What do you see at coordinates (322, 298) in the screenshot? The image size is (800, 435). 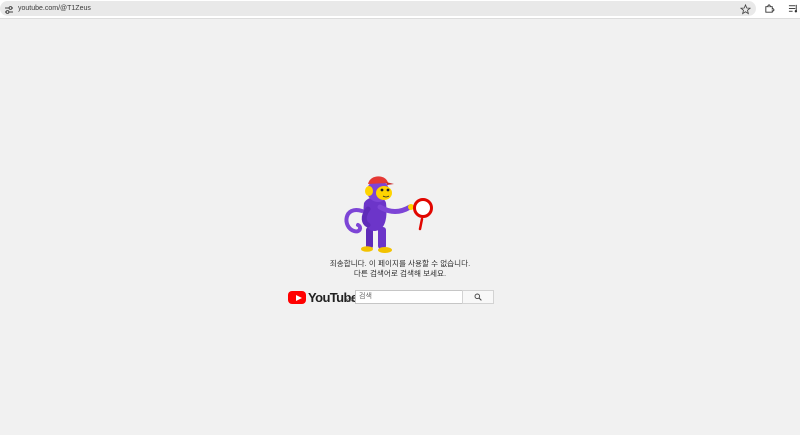 I see `youtube-logo: YouTube KR` at bounding box center [322, 298].